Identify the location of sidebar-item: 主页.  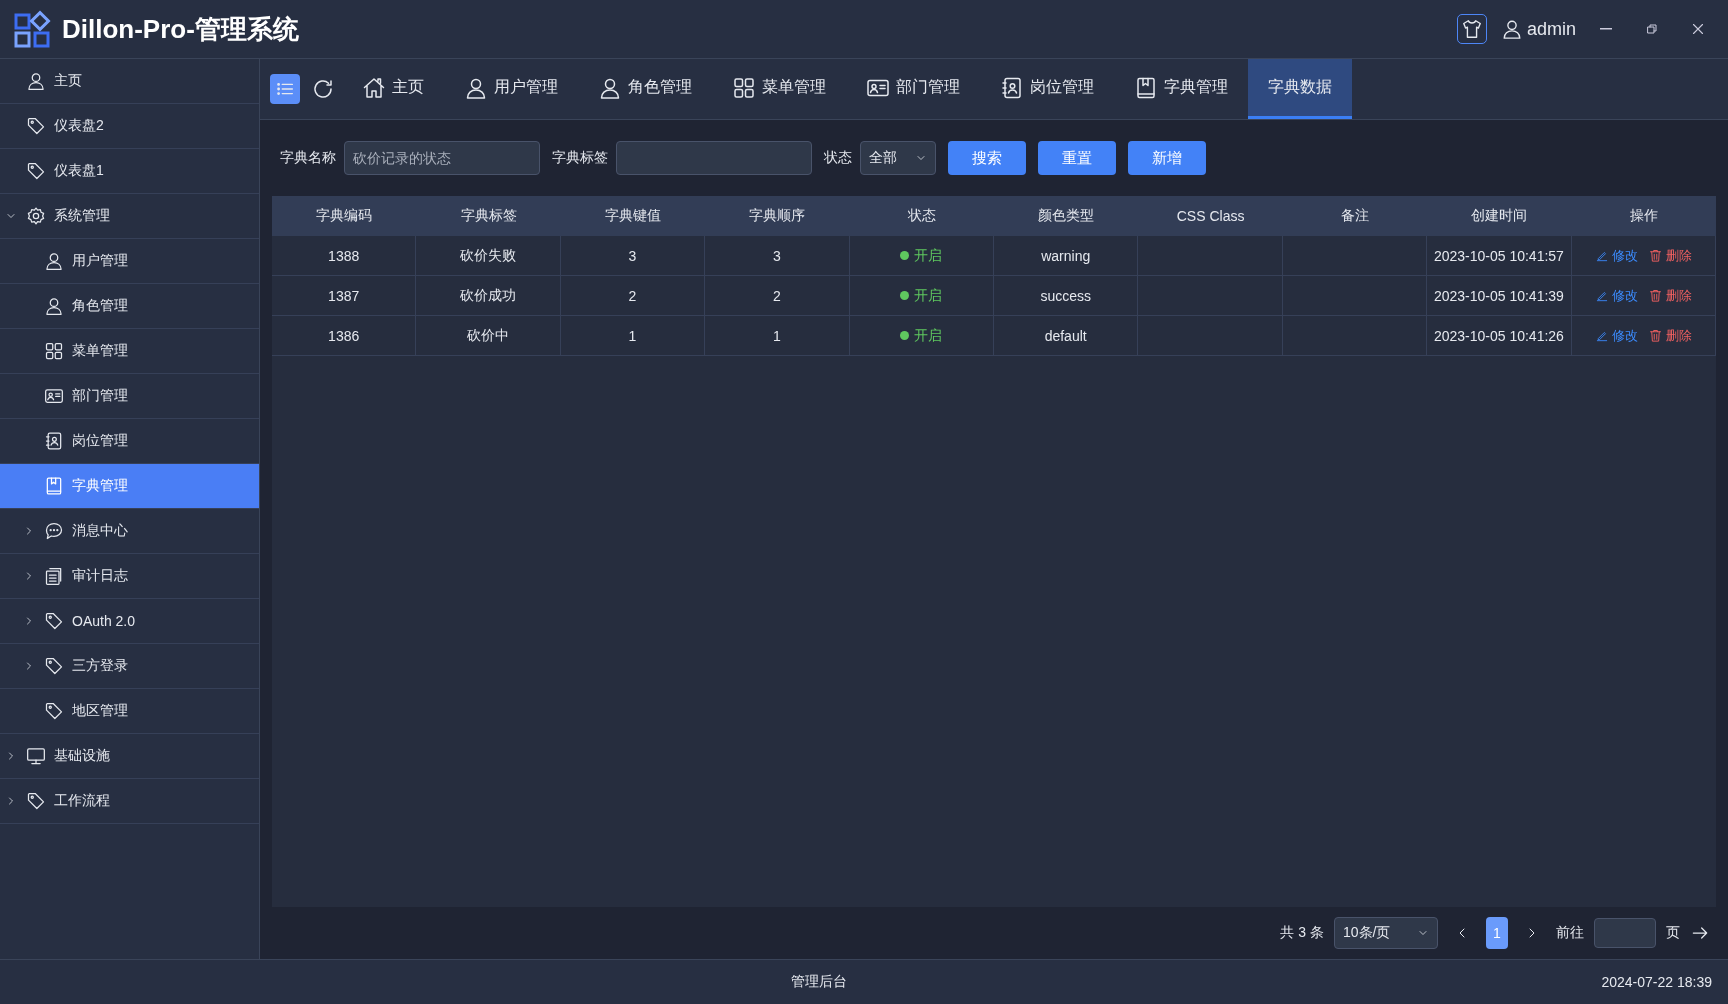
(129, 81).